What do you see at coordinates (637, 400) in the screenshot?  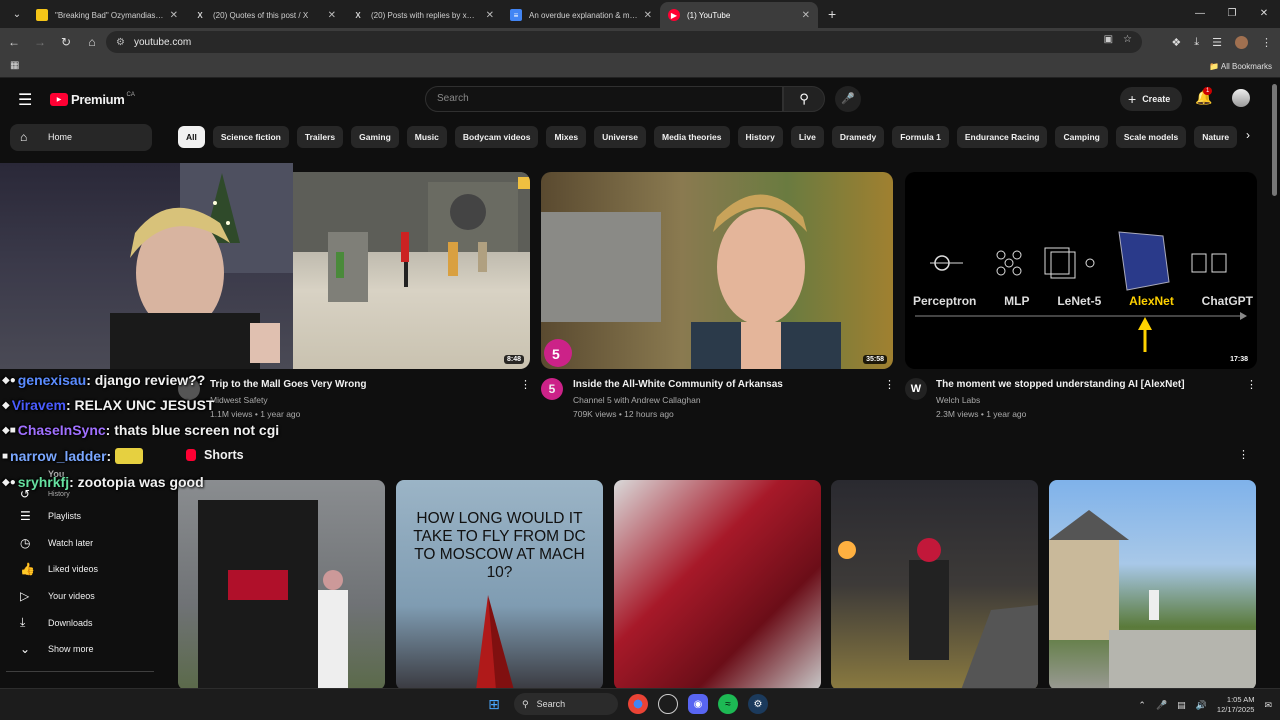 I see `channel-name: Channel 5 with Andrew Callaghan` at bounding box center [637, 400].